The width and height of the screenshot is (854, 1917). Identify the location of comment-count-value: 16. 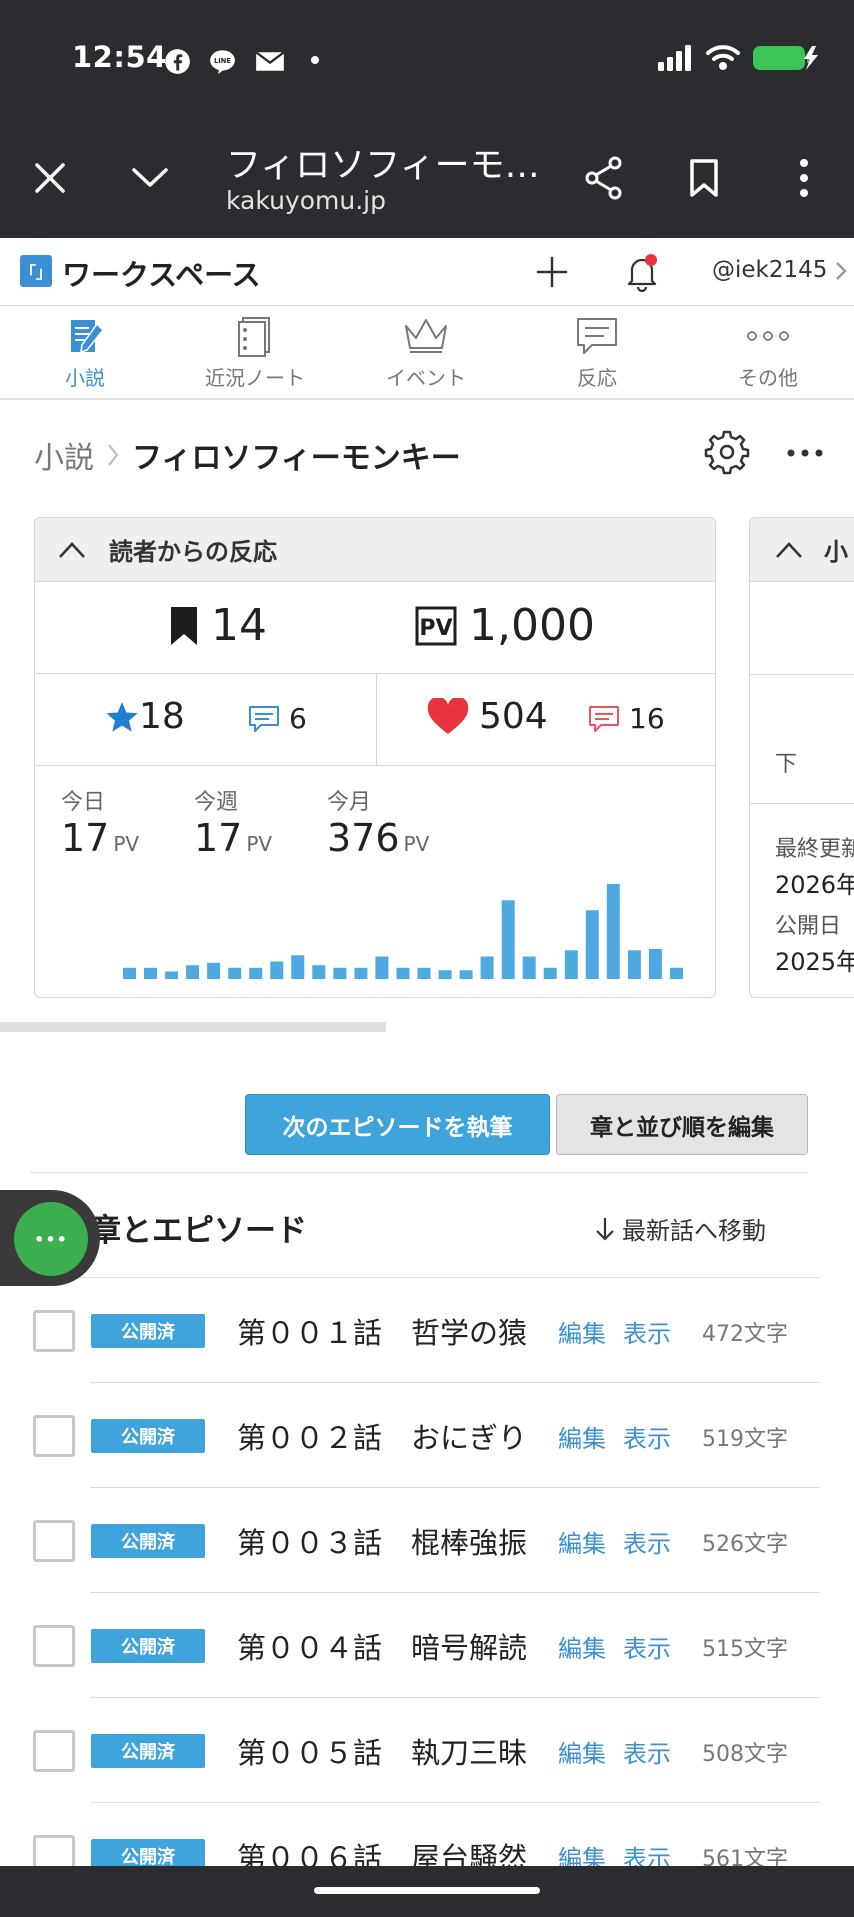
(647, 718).